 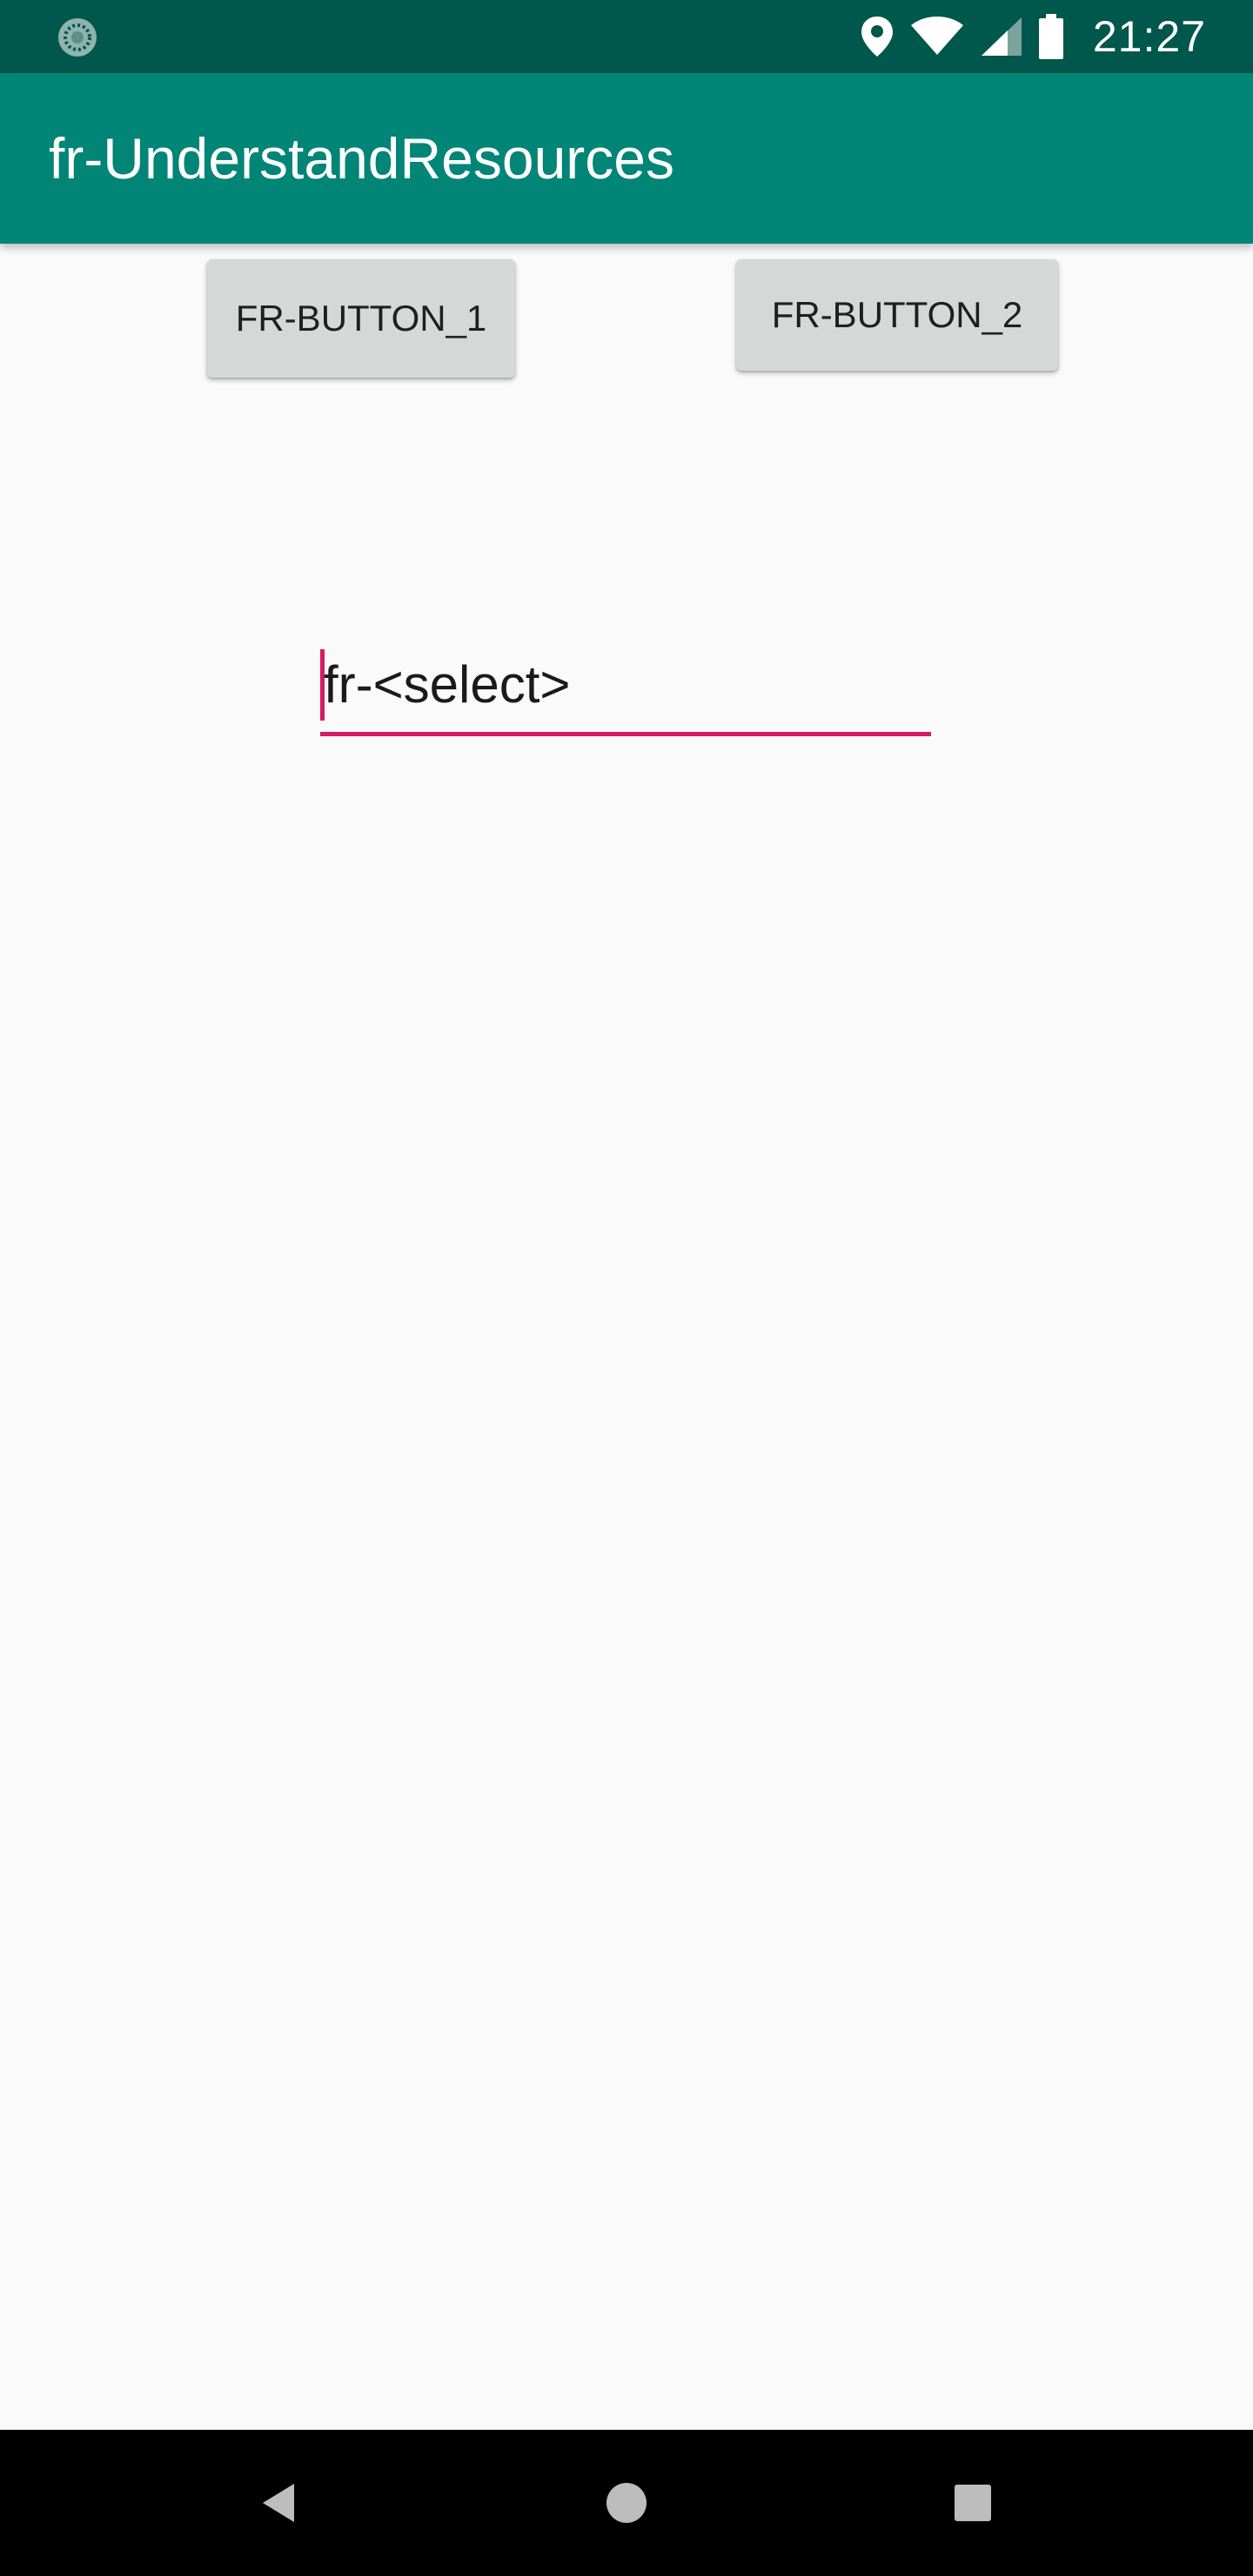 What do you see at coordinates (897, 315) in the screenshot?
I see `fr-button-2: FR-BUTTON_2` at bounding box center [897, 315].